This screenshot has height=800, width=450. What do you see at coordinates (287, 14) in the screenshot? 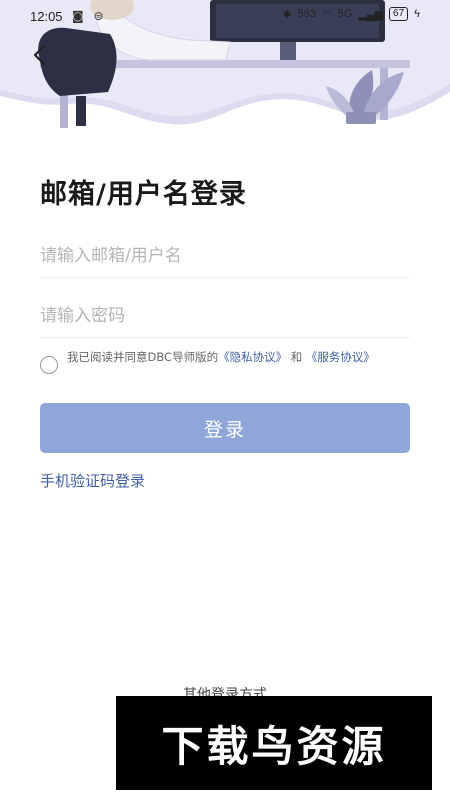
I see `bluetooth-icon: ✱` at bounding box center [287, 14].